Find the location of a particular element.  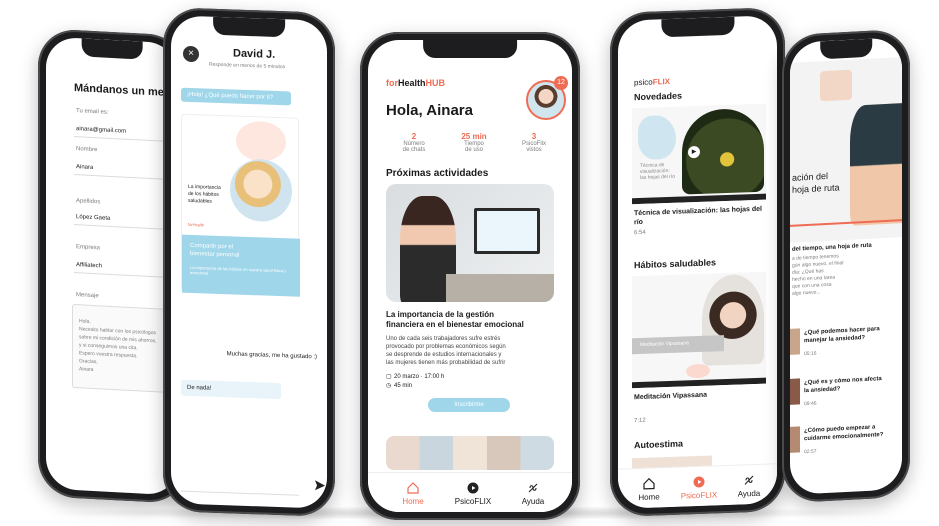

related-duration: 05:16 is located at coordinates (810, 354).